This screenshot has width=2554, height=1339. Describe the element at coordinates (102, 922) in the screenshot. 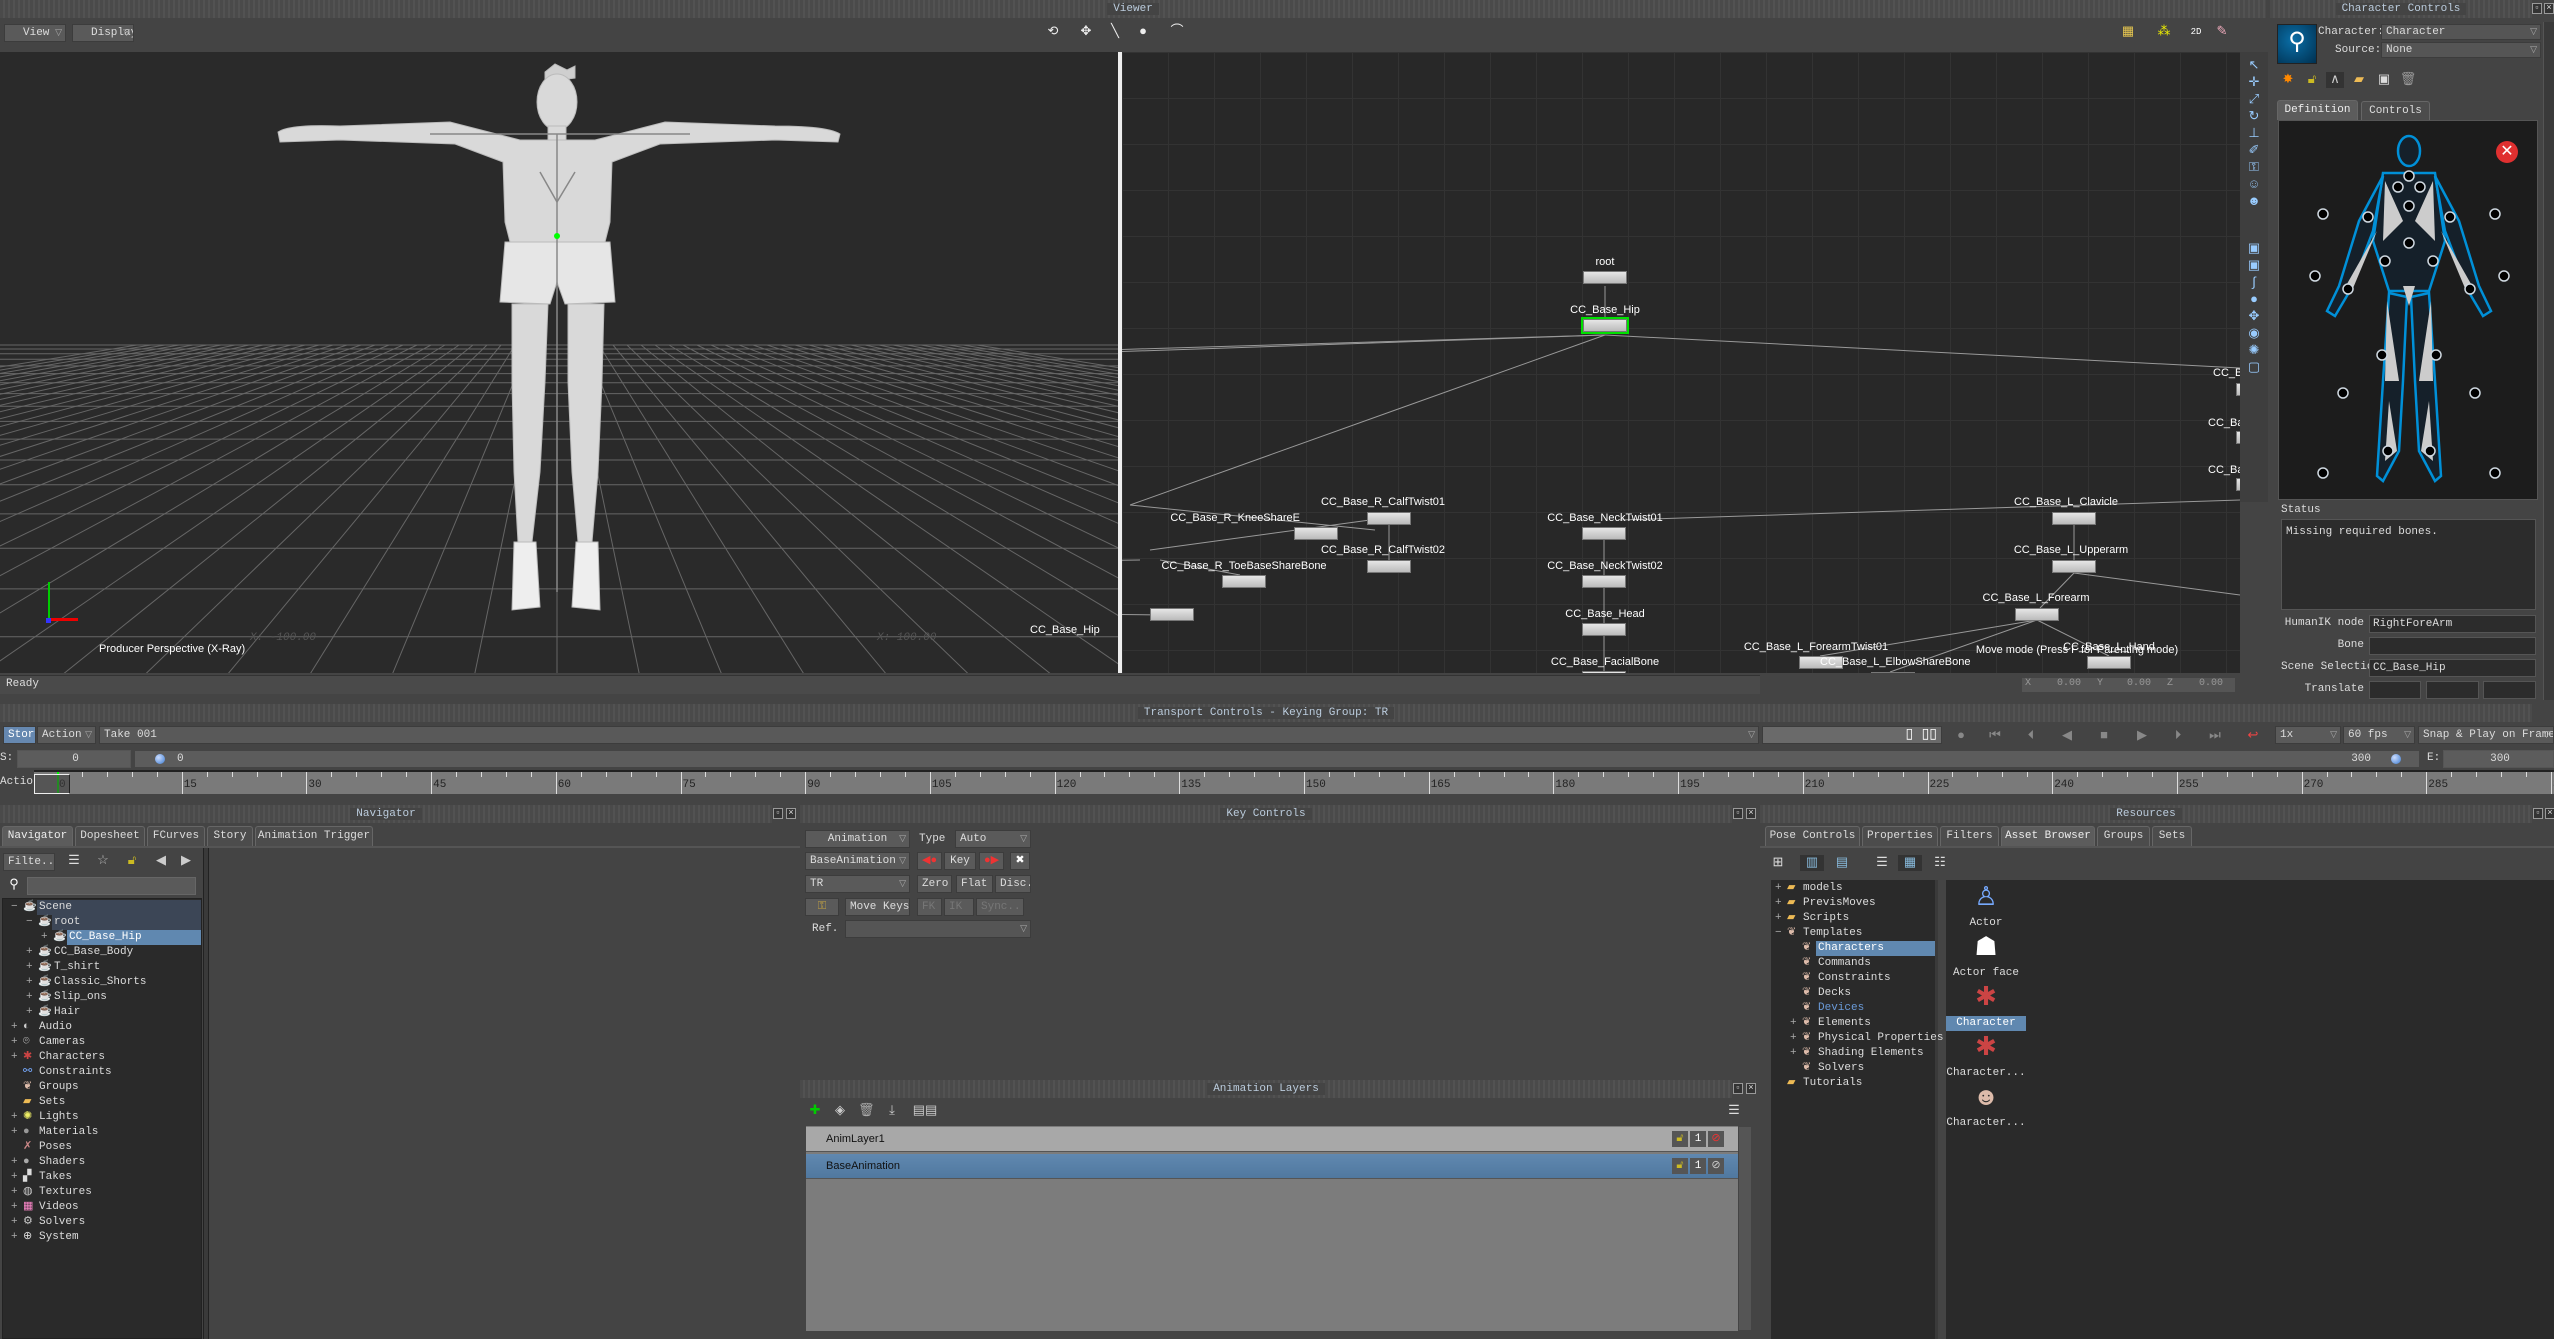

I see `tree-item: − ☕ root` at that location.